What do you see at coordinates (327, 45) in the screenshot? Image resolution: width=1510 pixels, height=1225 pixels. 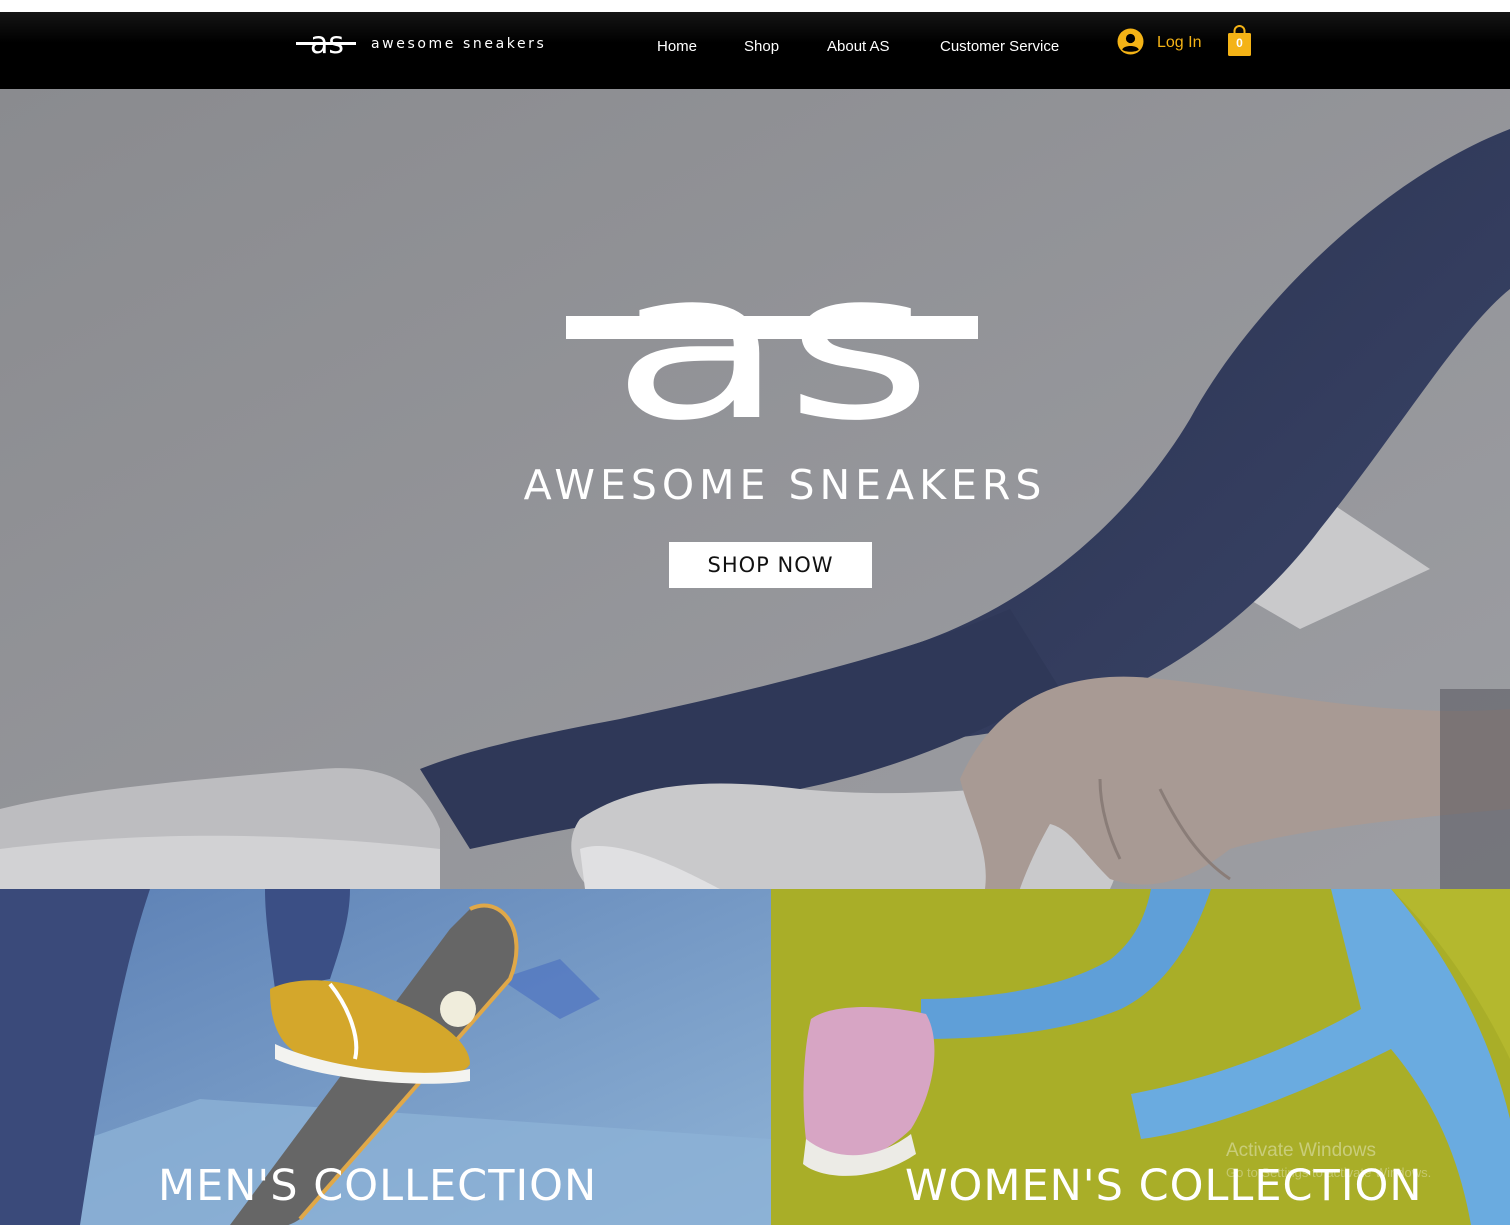 I see `as-logo-icon: as` at bounding box center [327, 45].